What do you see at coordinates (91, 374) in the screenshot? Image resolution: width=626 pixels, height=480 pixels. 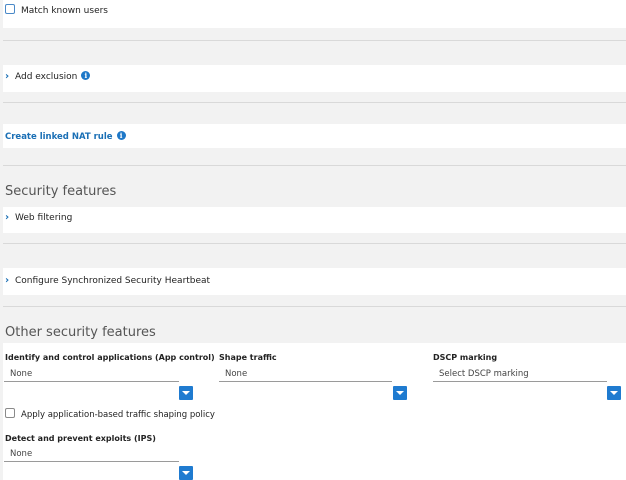 I see `app-control-select: None` at bounding box center [91, 374].